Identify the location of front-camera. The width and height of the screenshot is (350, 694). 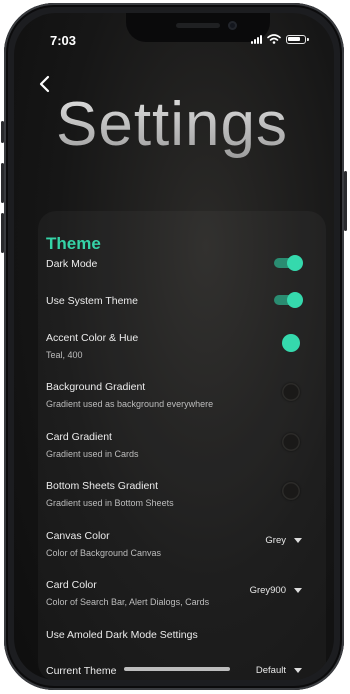
(232, 25).